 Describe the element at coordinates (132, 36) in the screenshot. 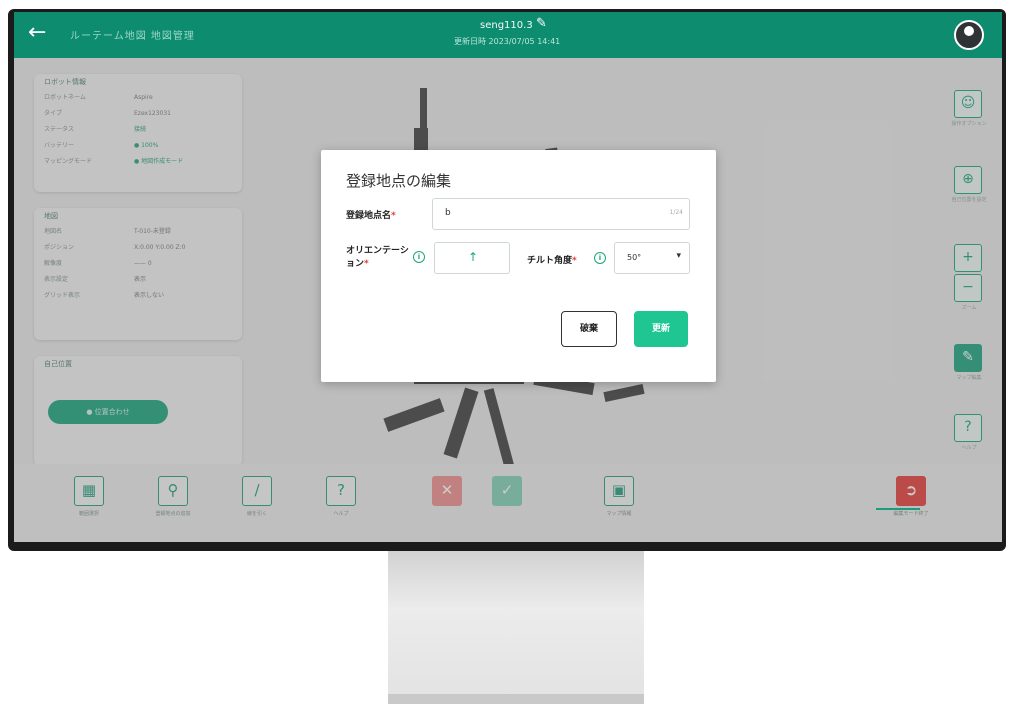

I see `breadcrumb: ルーテーム地図 地図管理` at that location.